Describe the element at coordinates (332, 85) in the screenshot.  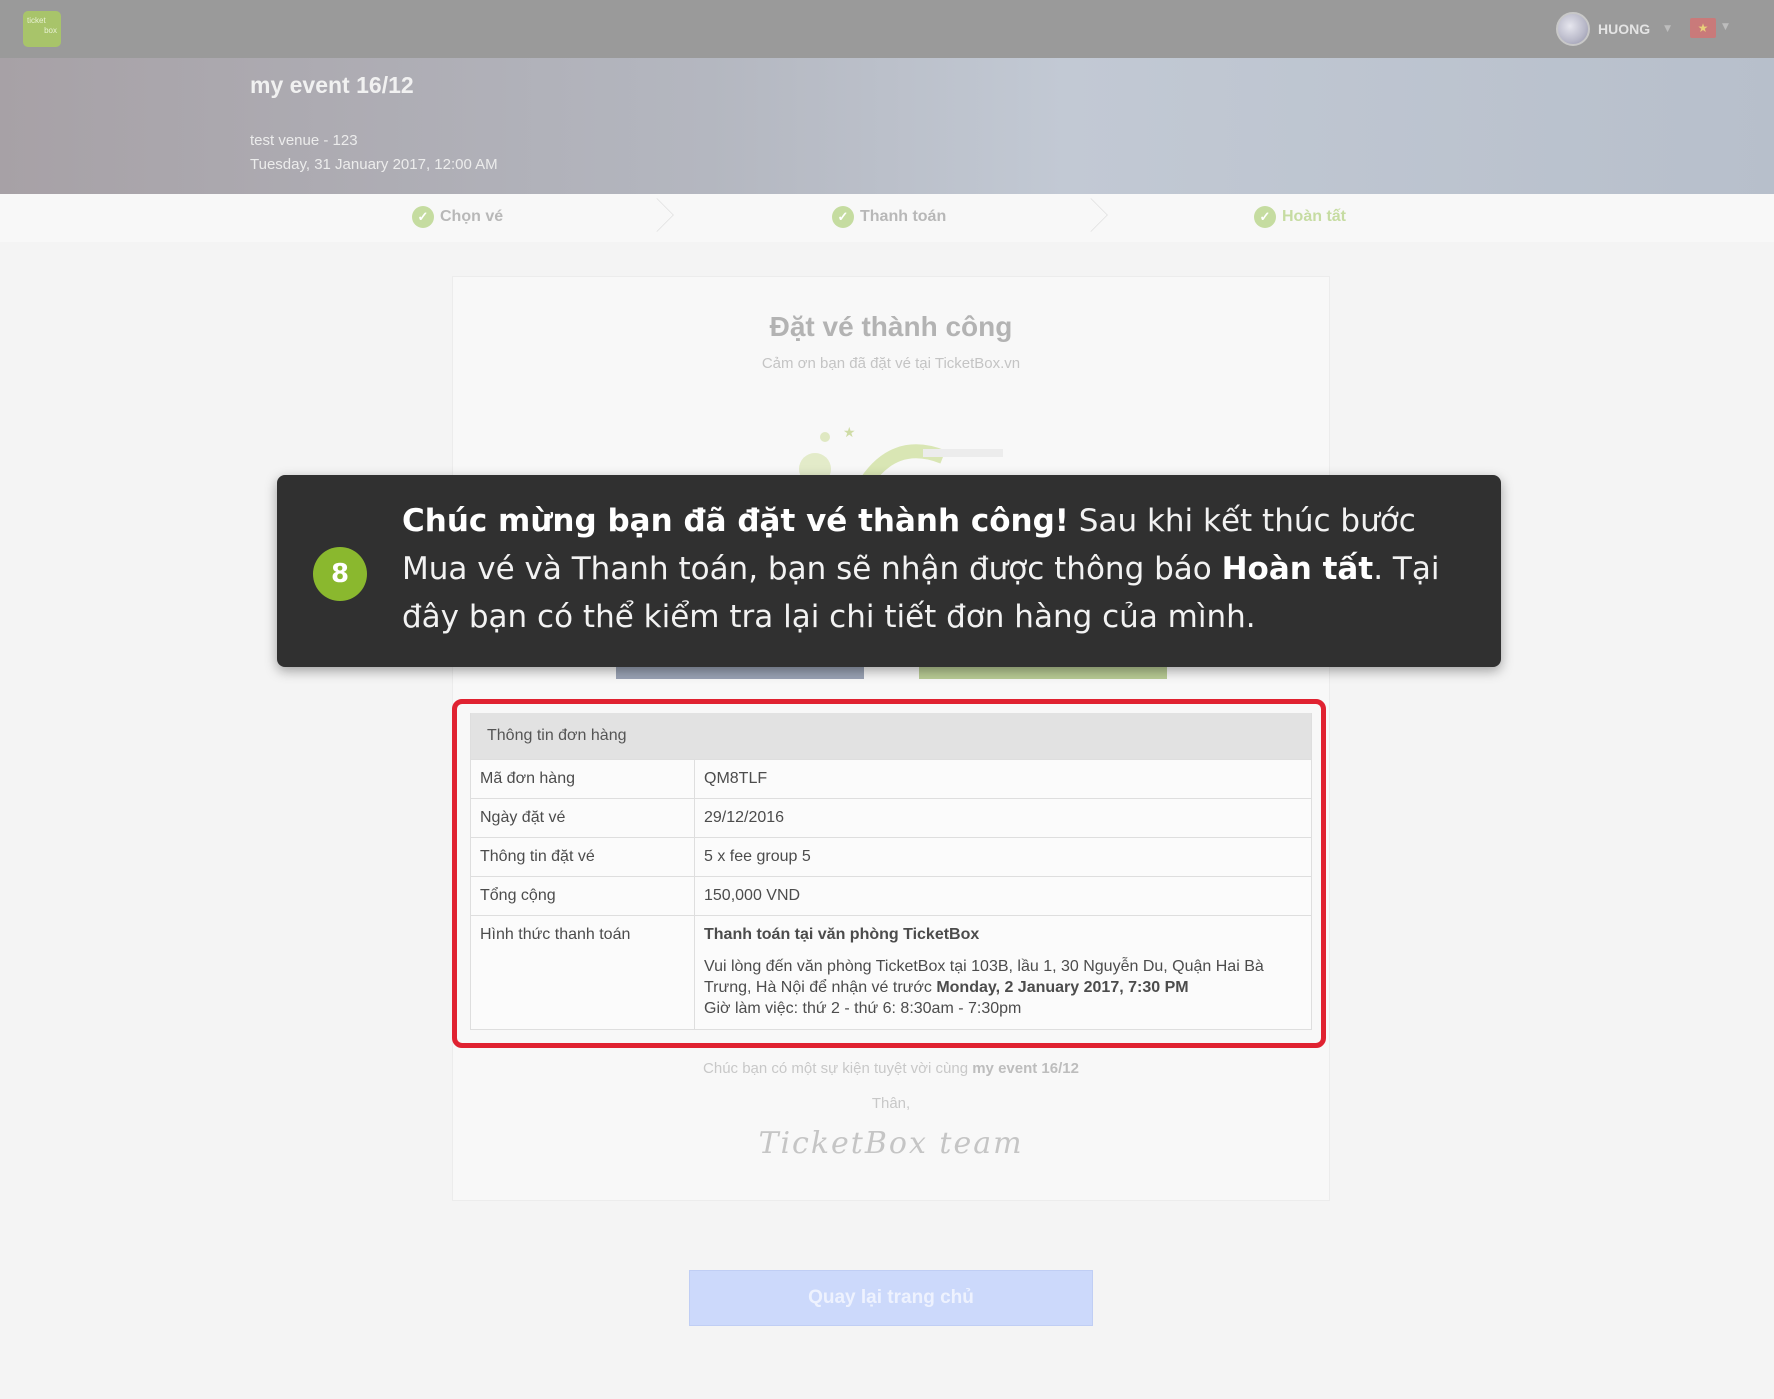
I see `event-title: my event 16/12` at that location.